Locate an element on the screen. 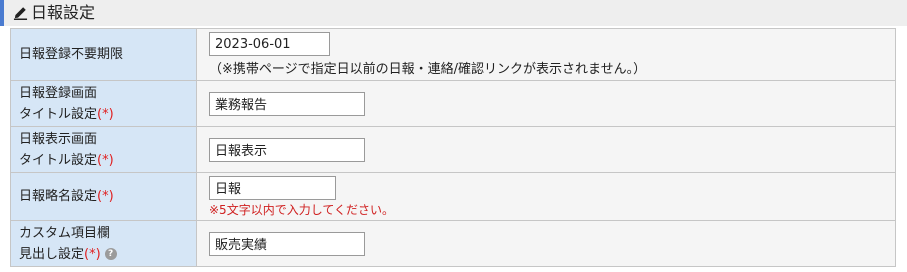 The width and height of the screenshot is (907, 272). section-title: 日報設定 is located at coordinates (63, 12).